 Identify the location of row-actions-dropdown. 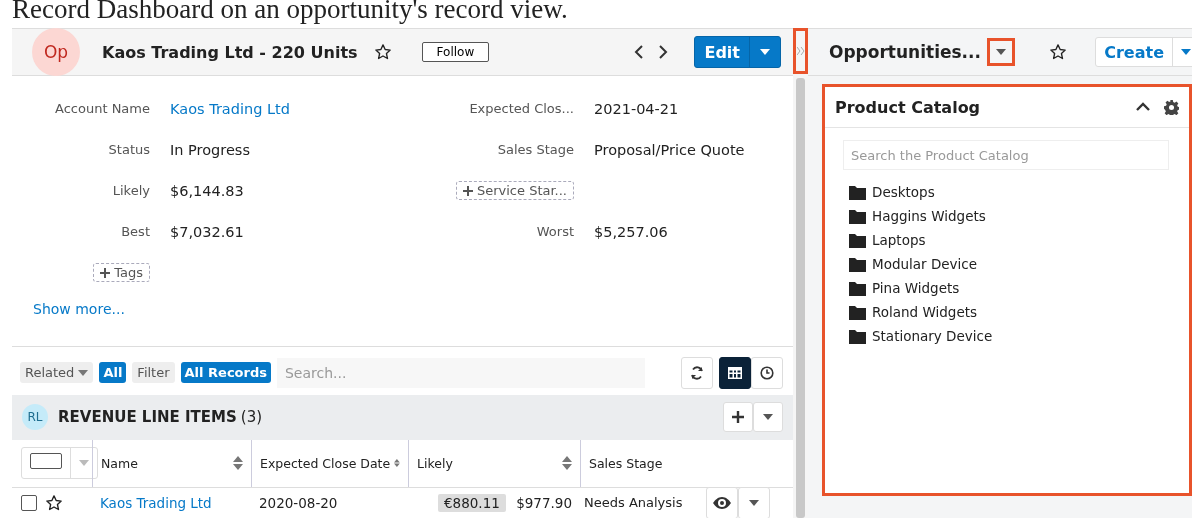
(754, 502).